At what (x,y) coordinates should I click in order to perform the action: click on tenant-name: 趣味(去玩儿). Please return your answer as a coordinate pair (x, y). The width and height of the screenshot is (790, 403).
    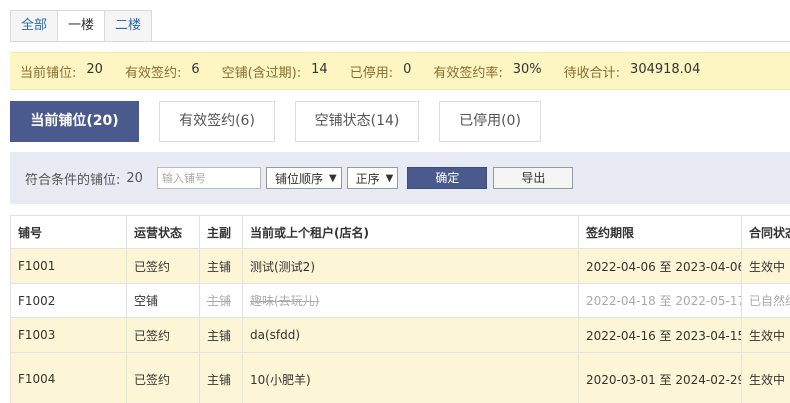
    Looking at the image, I should click on (410, 300).